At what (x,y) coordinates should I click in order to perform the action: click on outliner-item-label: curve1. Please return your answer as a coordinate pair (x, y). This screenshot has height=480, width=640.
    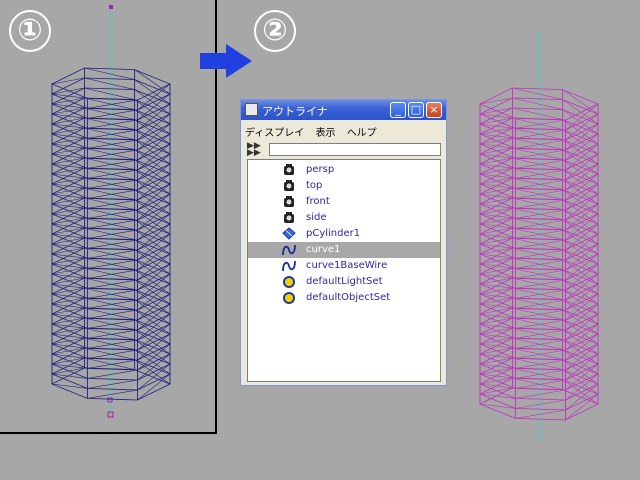
    Looking at the image, I should click on (323, 249).